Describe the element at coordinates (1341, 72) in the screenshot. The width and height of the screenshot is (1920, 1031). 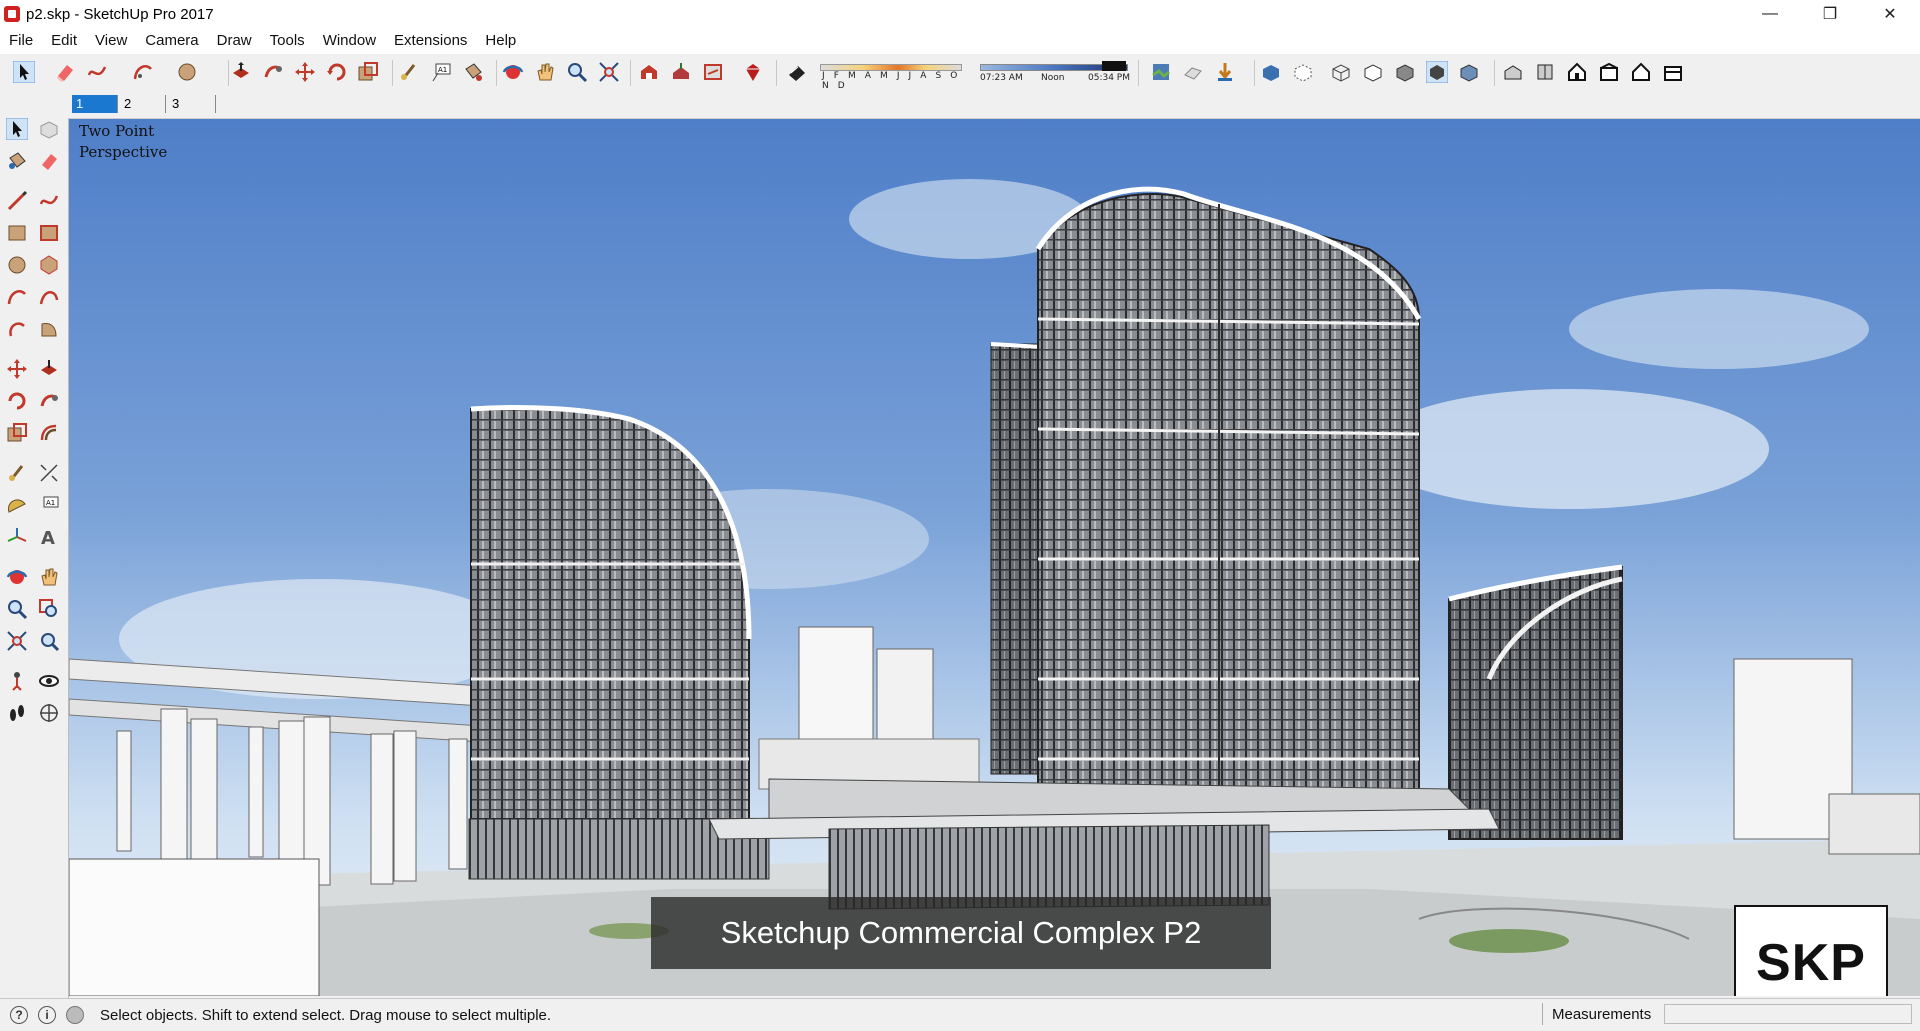
I see `wireframe-icon` at that location.